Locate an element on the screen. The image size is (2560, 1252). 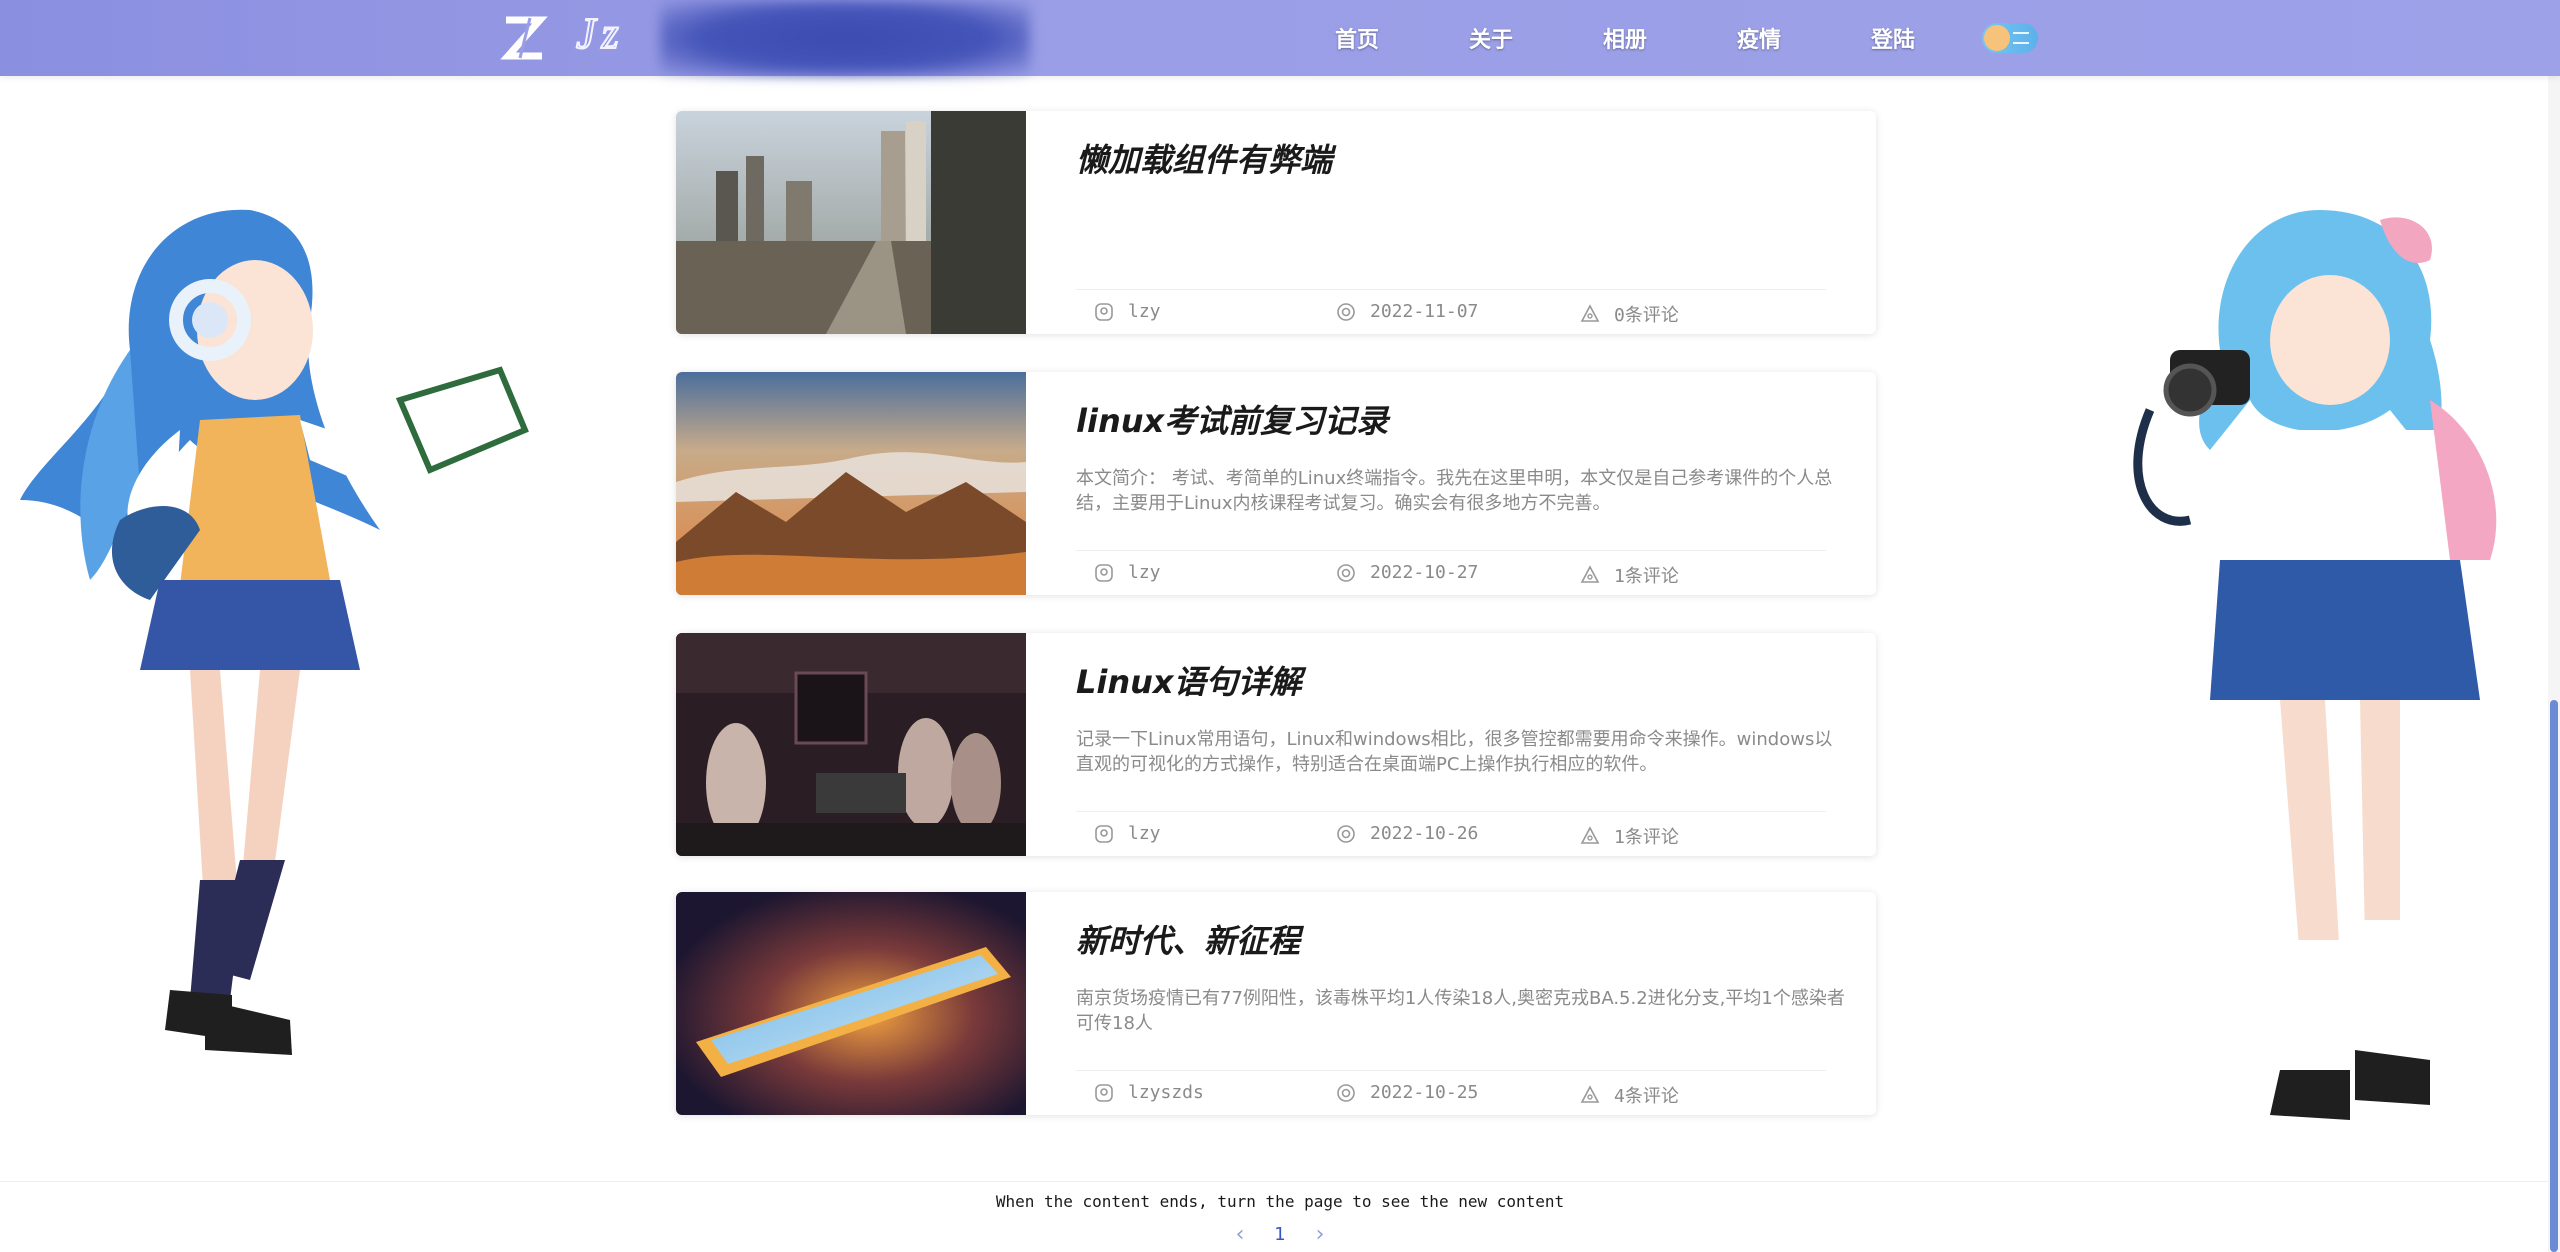
theme-toggle is located at coordinates (2010, 38).